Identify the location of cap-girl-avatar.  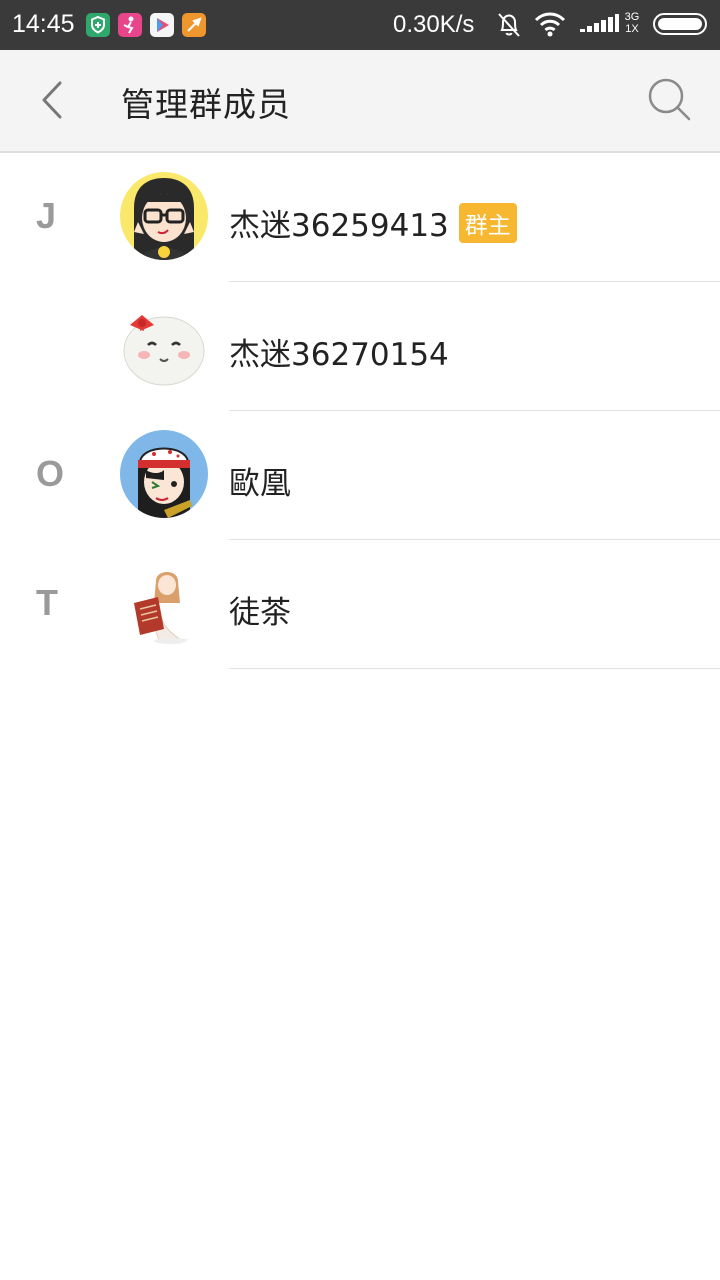
(164, 474).